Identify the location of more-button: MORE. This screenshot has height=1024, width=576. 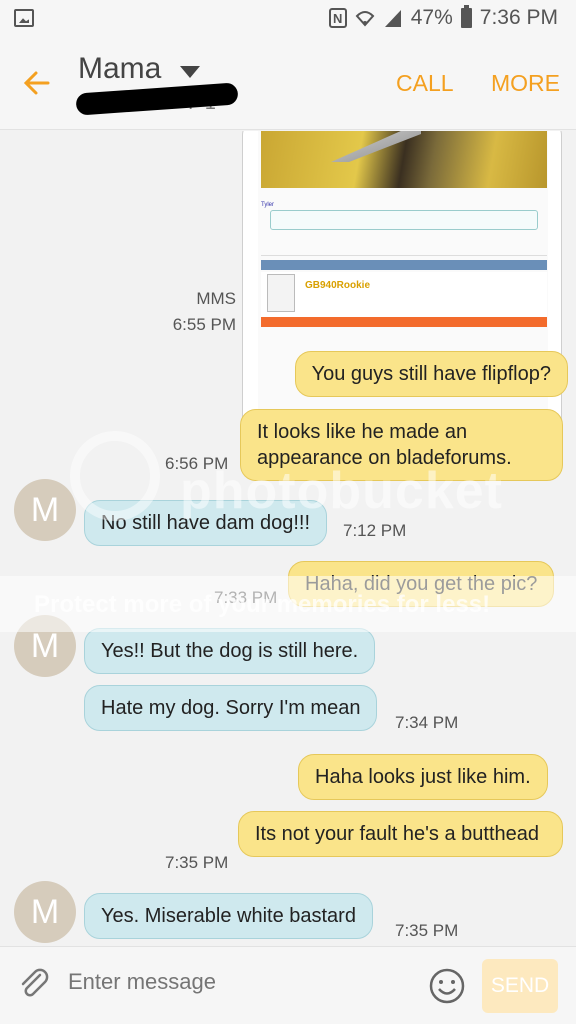
(525, 83).